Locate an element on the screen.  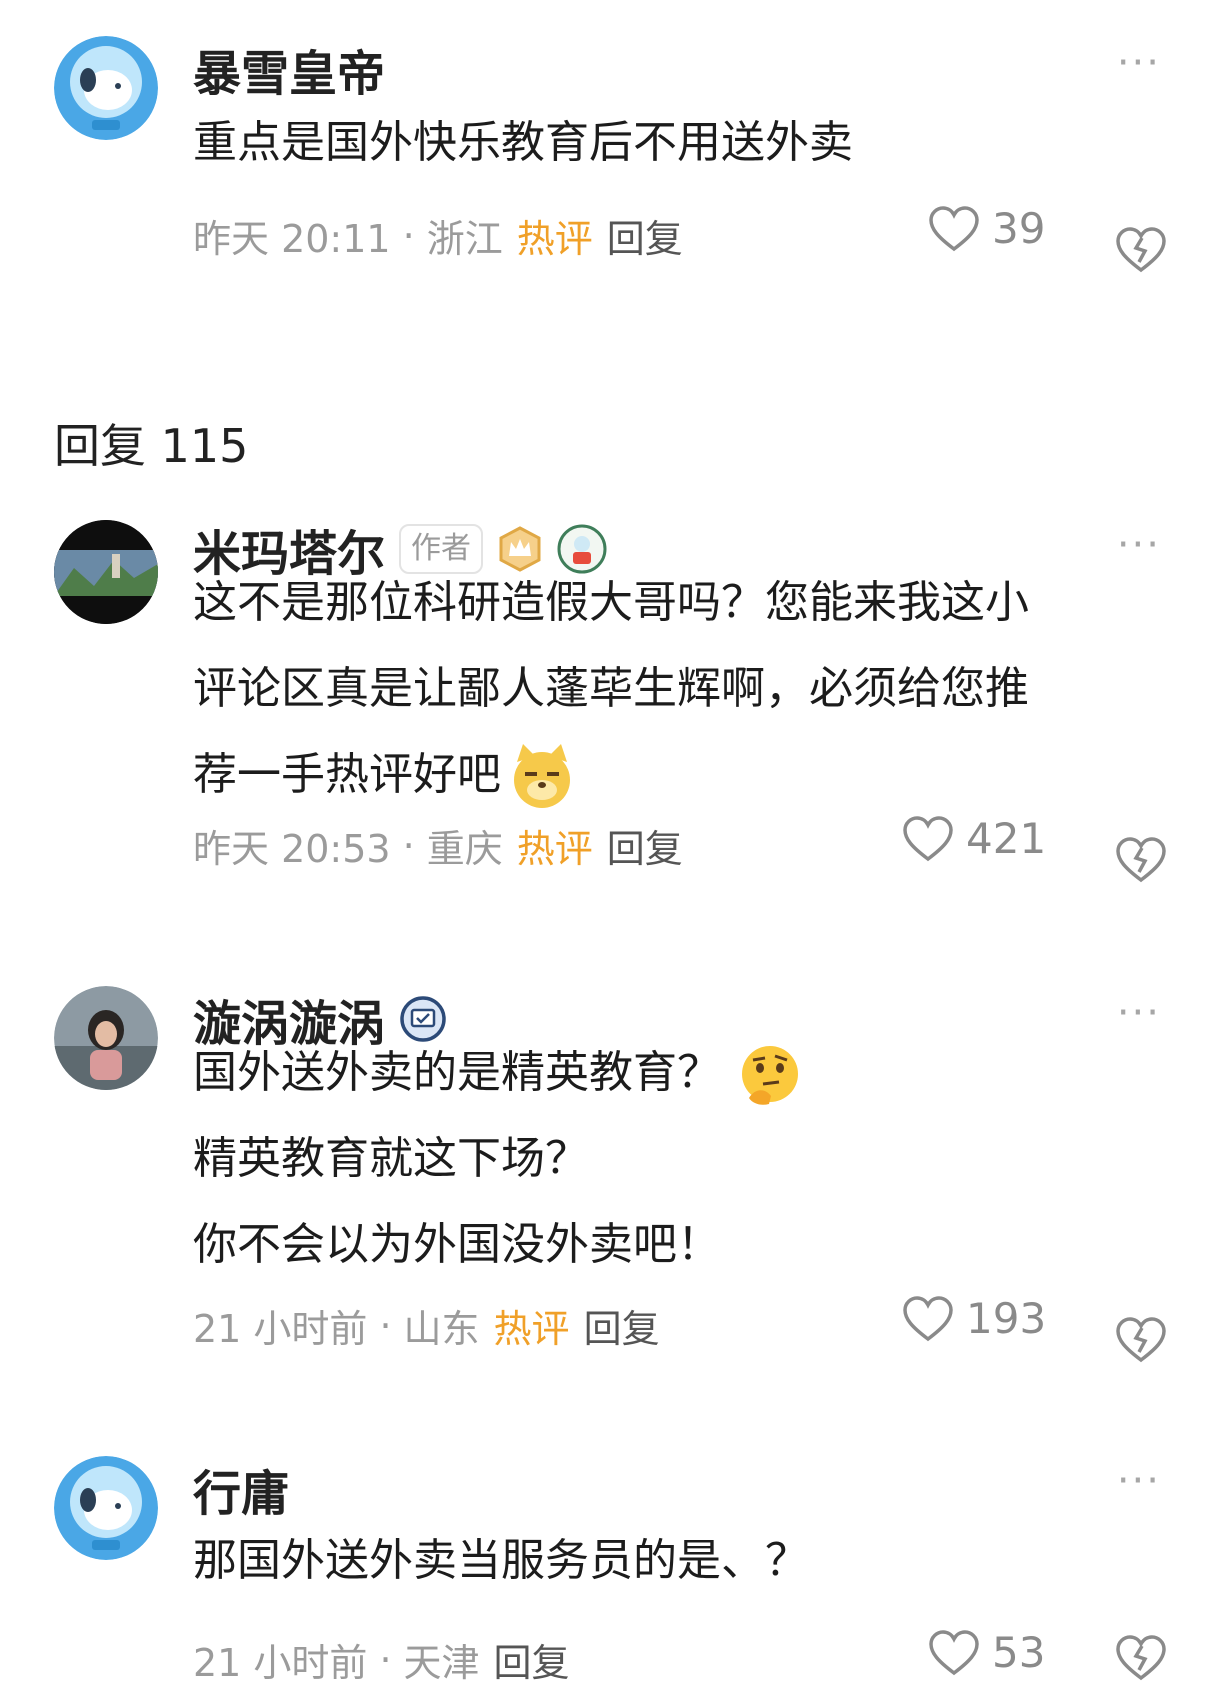
like-count: 53 is located at coordinates (1019, 1652).